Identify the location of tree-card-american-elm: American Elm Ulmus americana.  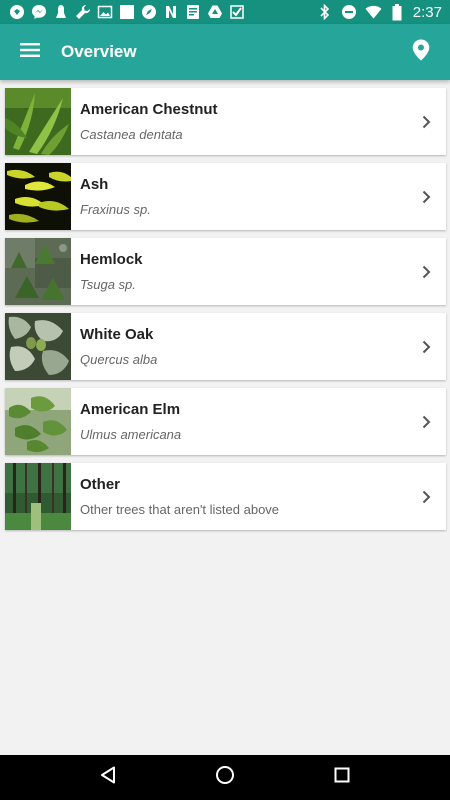
(225, 421).